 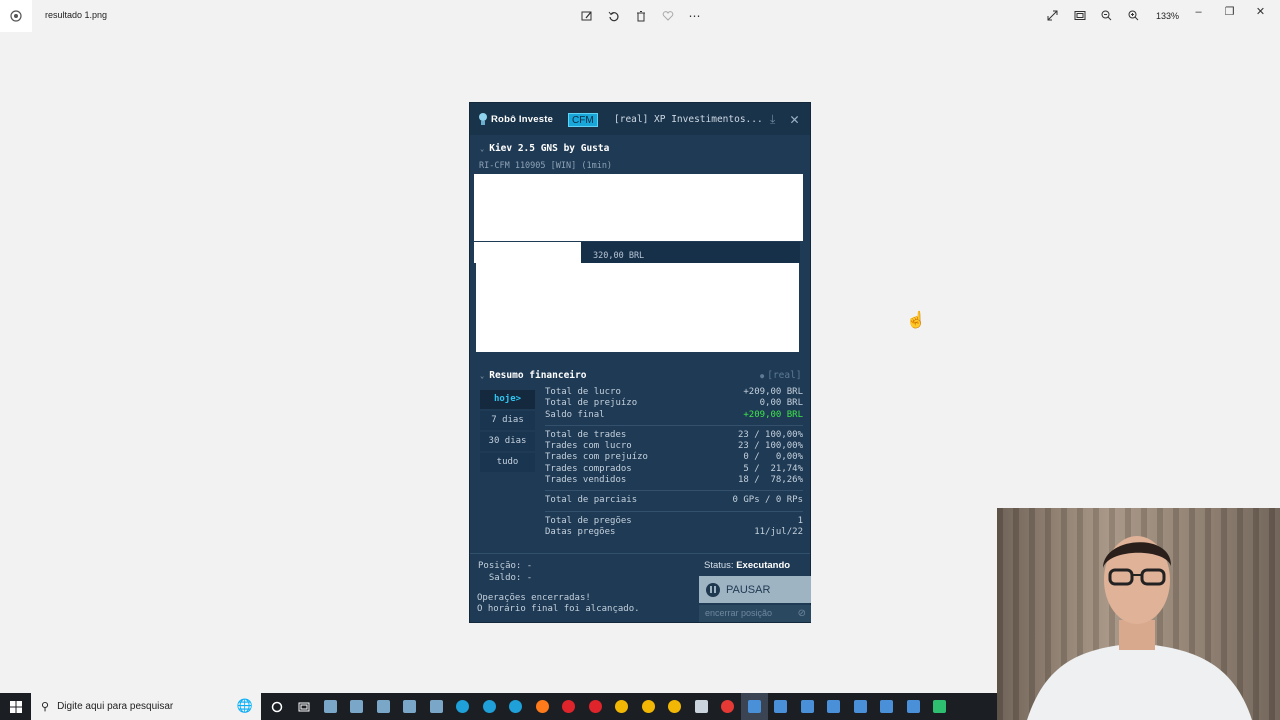 I want to click on stat-row: Saldo final +209,00 BRL, so click(x=674, y=415).